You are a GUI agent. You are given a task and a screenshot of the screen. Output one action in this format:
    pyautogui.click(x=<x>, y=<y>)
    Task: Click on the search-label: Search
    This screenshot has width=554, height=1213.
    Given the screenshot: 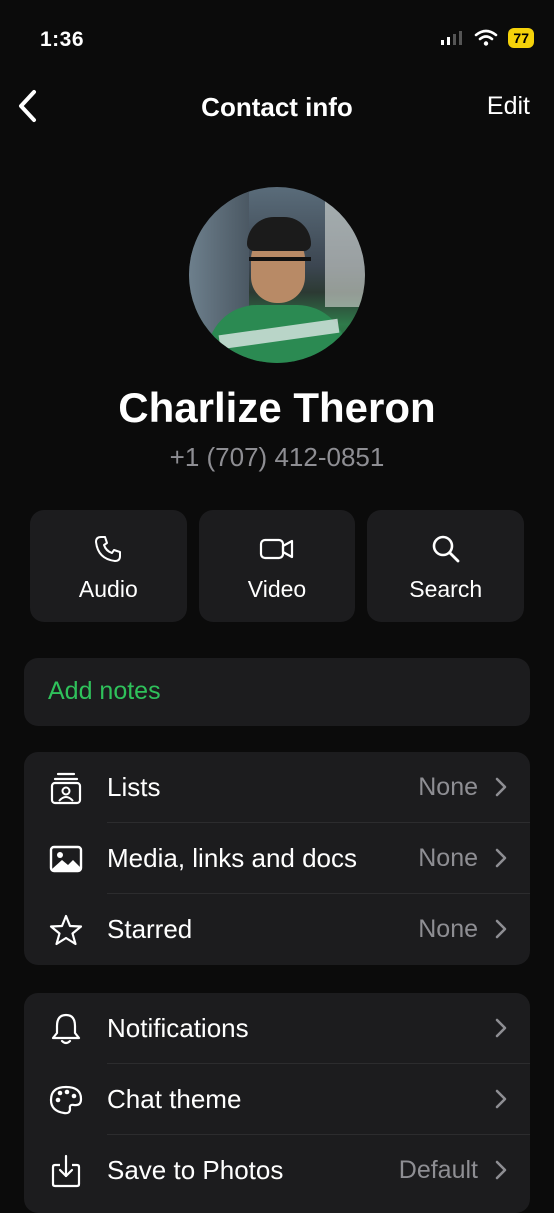 What is the action you would take?
    pyautogui.click(x=446, y=589)
    